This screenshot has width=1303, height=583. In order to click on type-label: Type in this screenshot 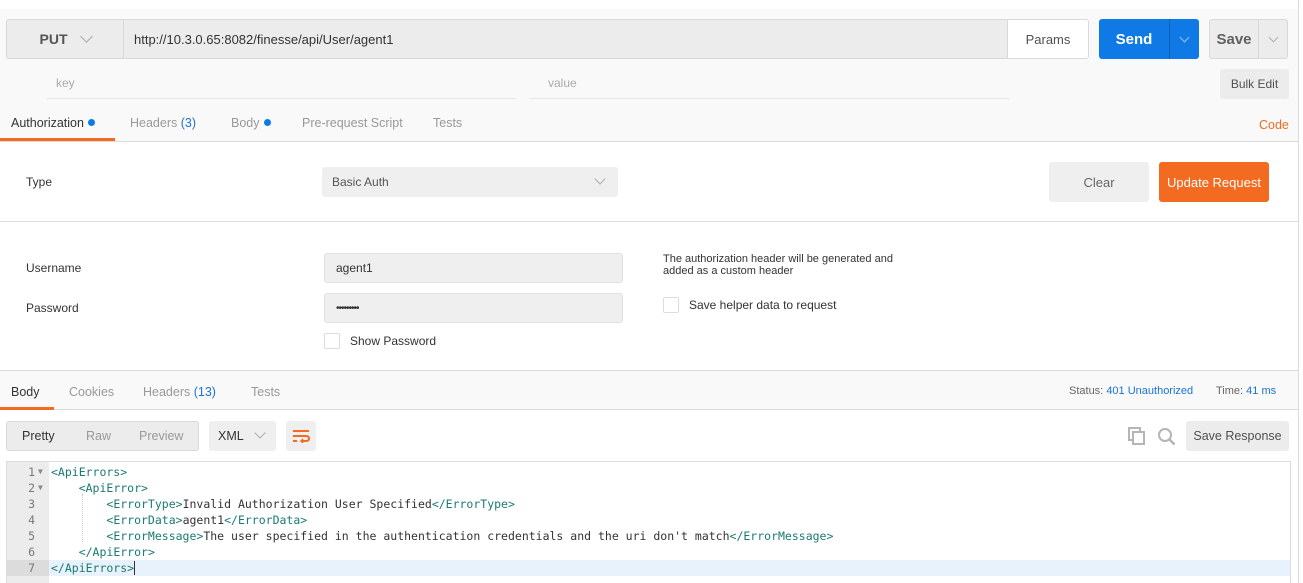, I will do `click(39, 182)`.